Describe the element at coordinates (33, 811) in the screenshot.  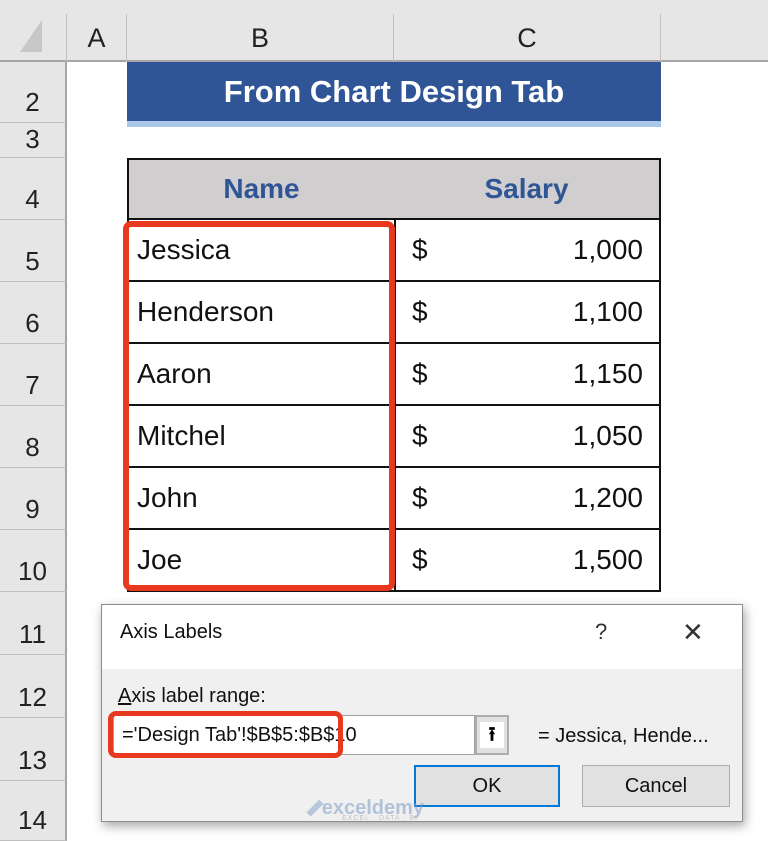
I see `row-header-14: 14` at that location.